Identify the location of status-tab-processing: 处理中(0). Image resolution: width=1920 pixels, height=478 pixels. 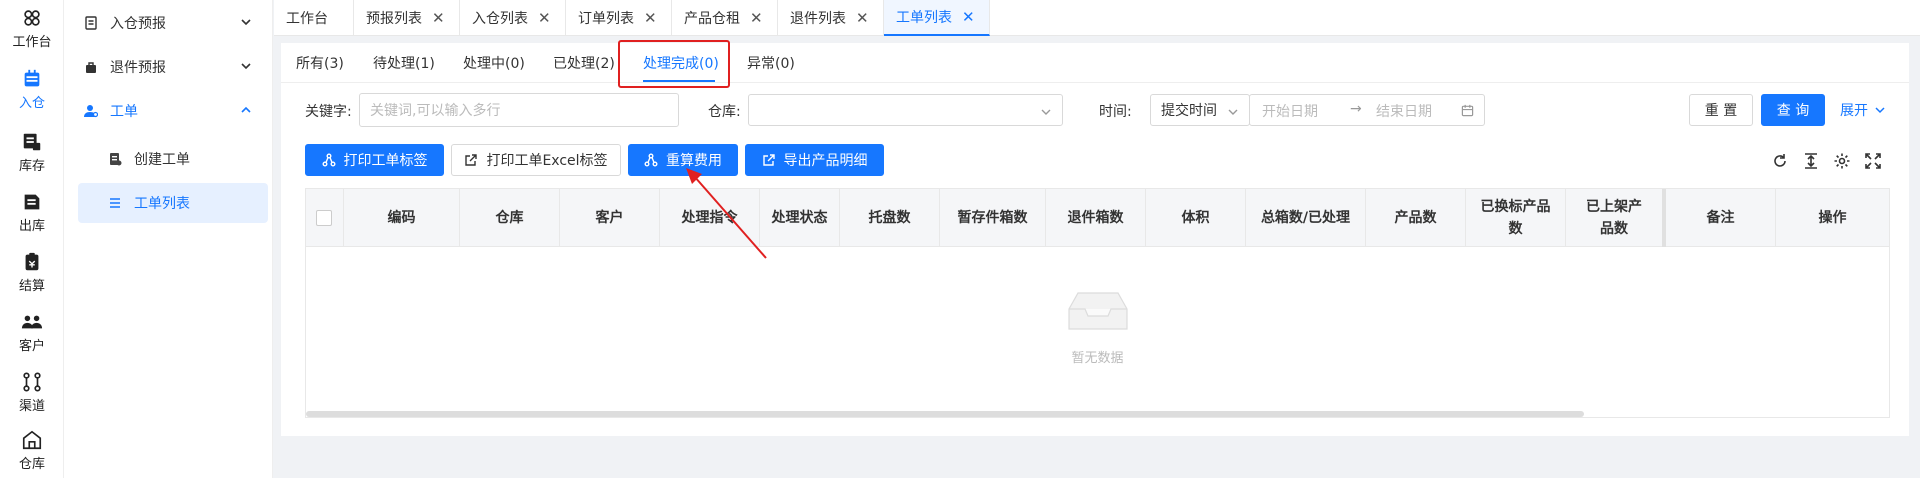
(494, 63).